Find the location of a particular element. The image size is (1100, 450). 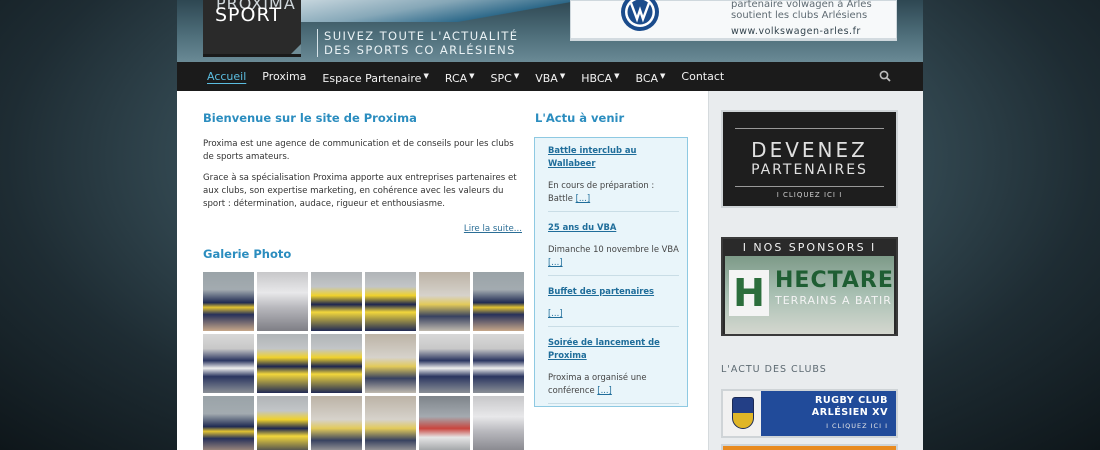

nav-label: BCA is located at coordinates (647, 78).